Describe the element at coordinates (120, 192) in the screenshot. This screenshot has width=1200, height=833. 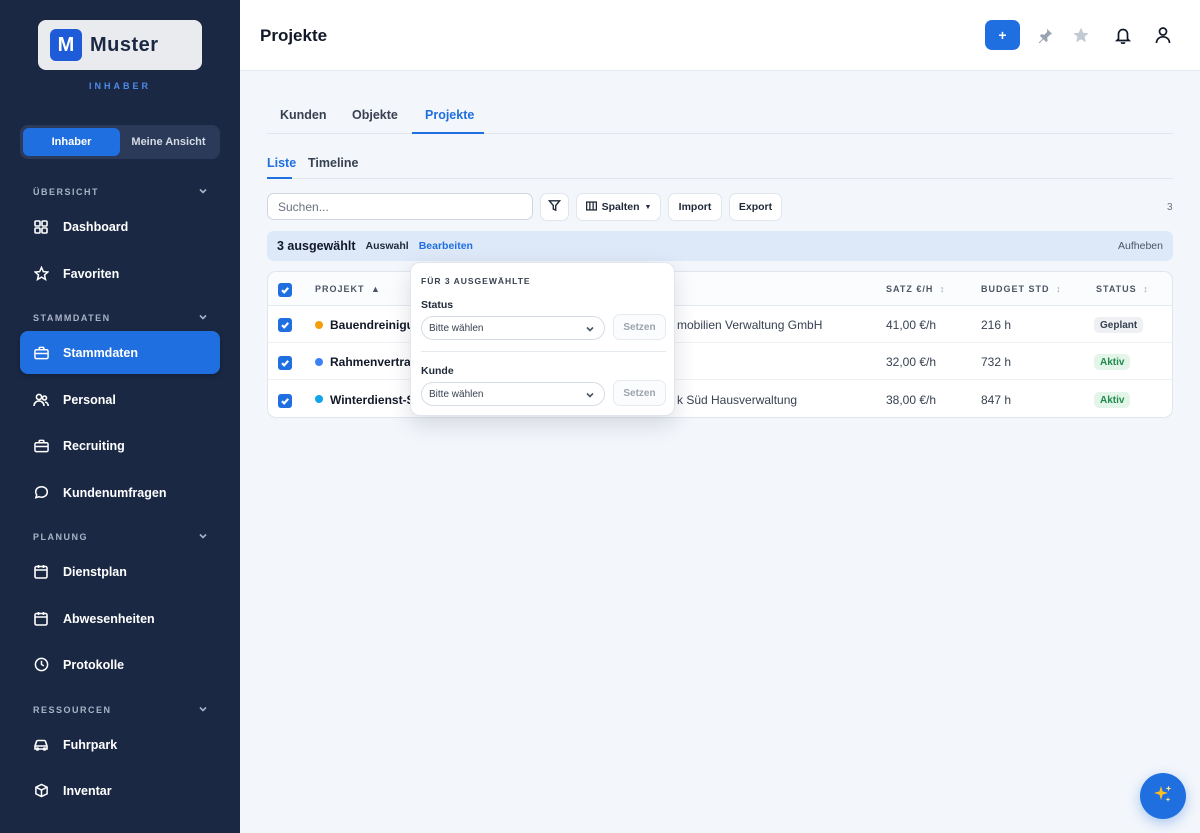
I see `nav-section-uebersicht: ÜBERSICHT` at that location.